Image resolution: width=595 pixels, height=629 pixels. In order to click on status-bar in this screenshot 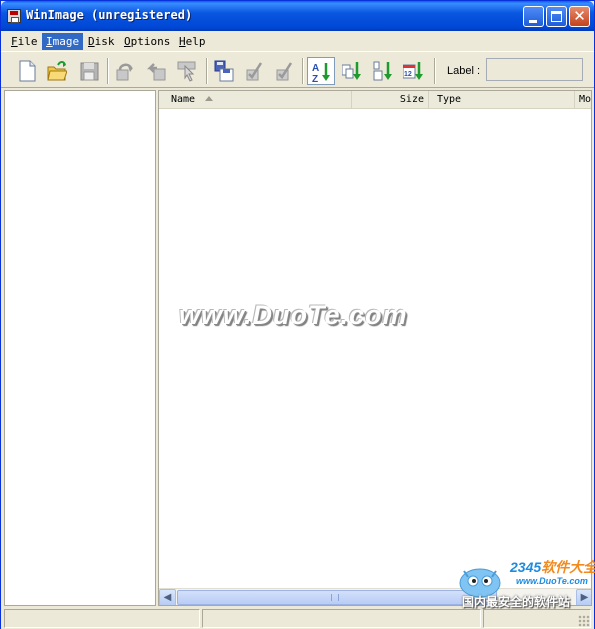, I will do `click(297, 618)`.